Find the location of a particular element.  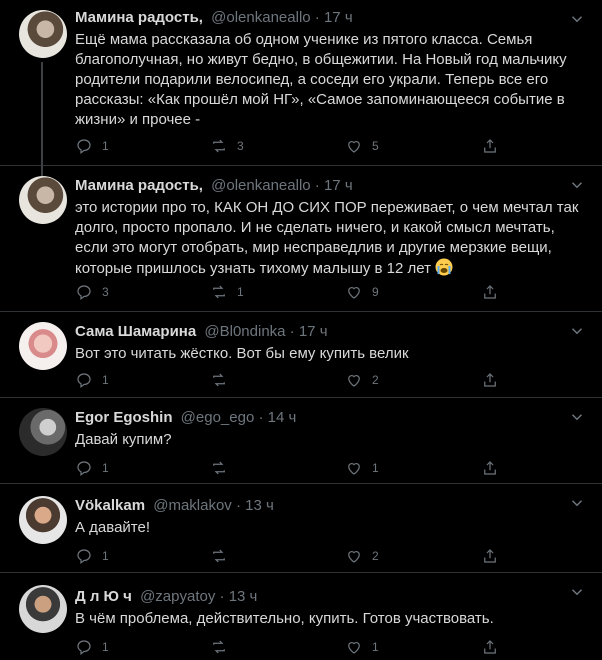

thread-line is located at coordinates (42, 114).